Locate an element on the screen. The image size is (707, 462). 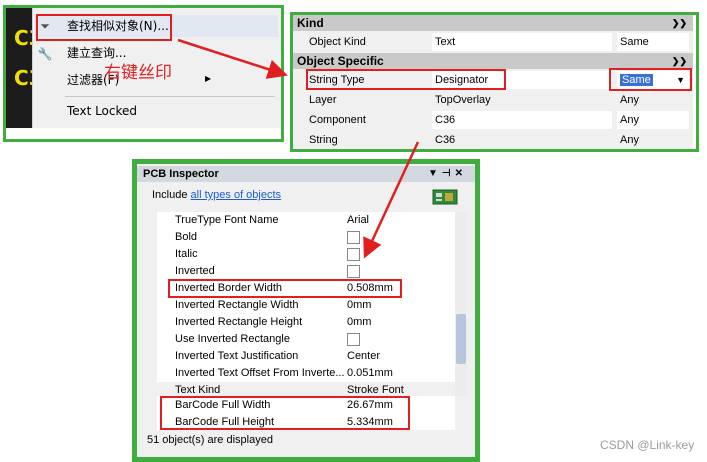
watermark: CSDN @Link-key is located at coordinates (647, 445).